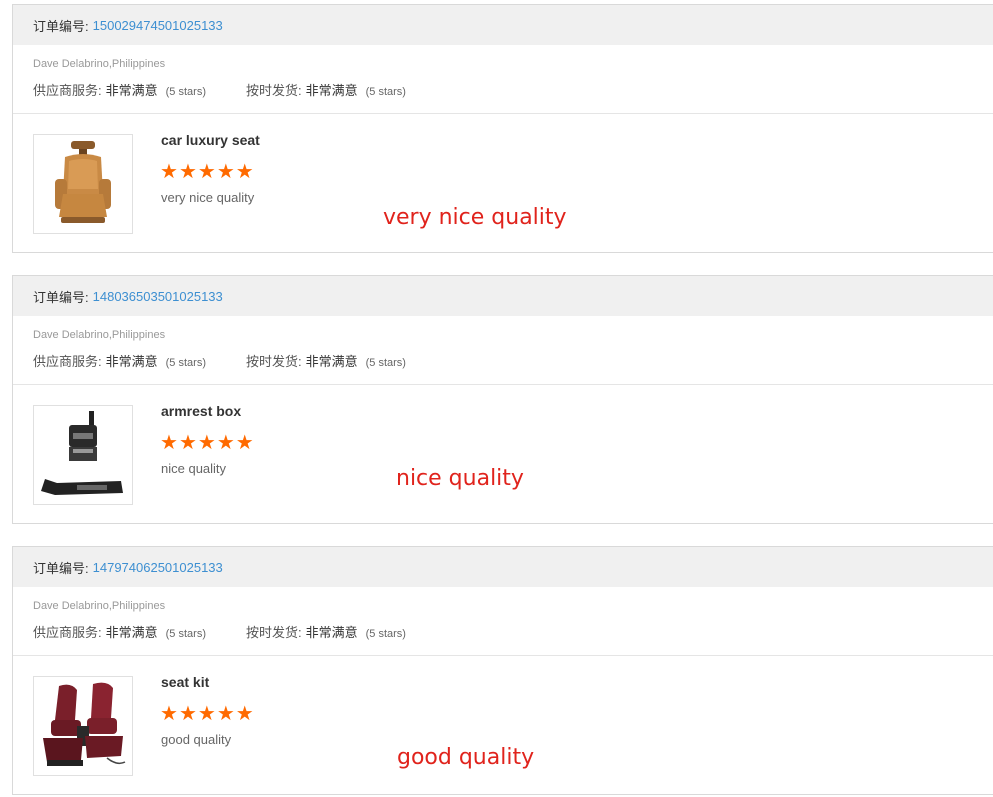 This screenshot has height=797, width=993. What do you see at coordinates (503, 296) in the screenshot?
I see `order-header: 订单编号: 148036503501025133` at bounding box center [503, 296].